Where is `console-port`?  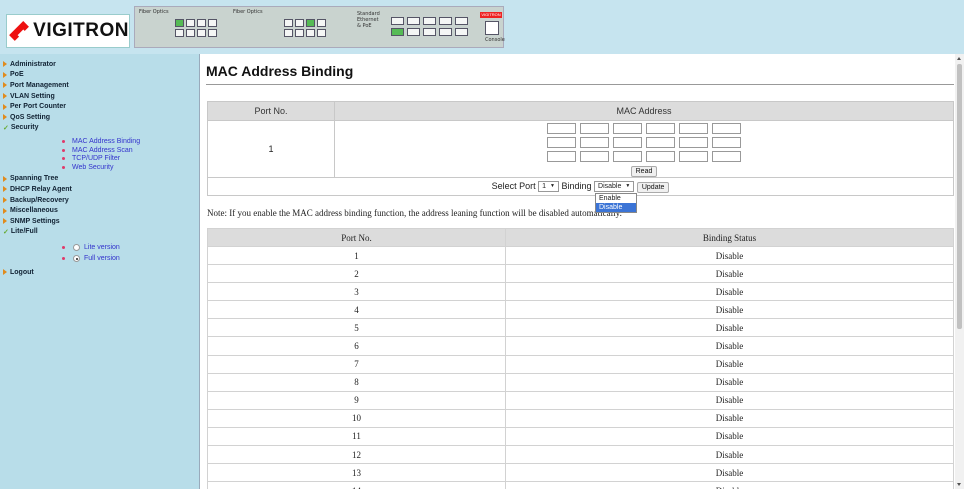 console-port is located at coordinates (492, 28).